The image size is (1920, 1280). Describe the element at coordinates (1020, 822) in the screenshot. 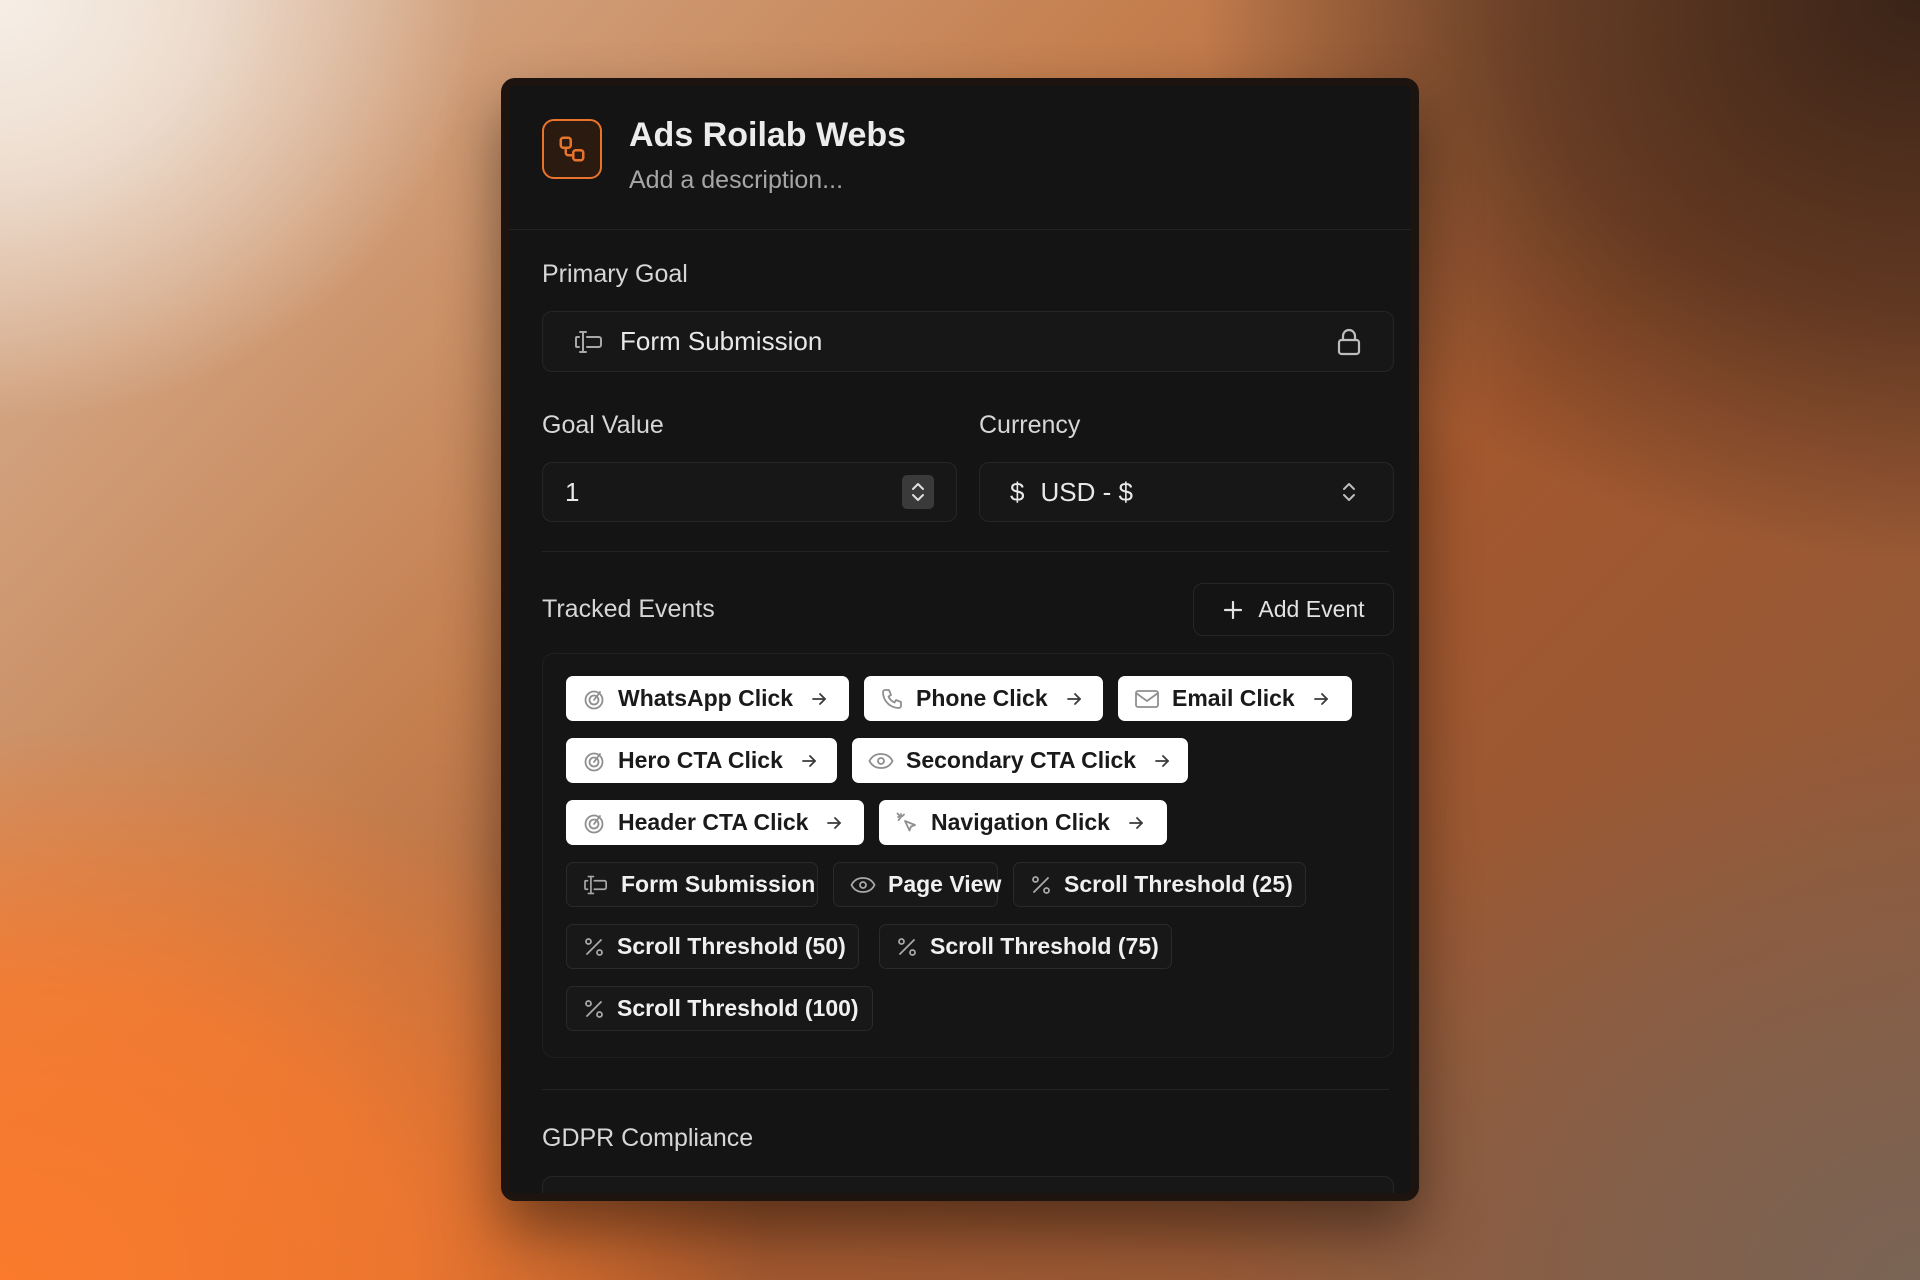

I see `event-label: Navigation Click` at that location.